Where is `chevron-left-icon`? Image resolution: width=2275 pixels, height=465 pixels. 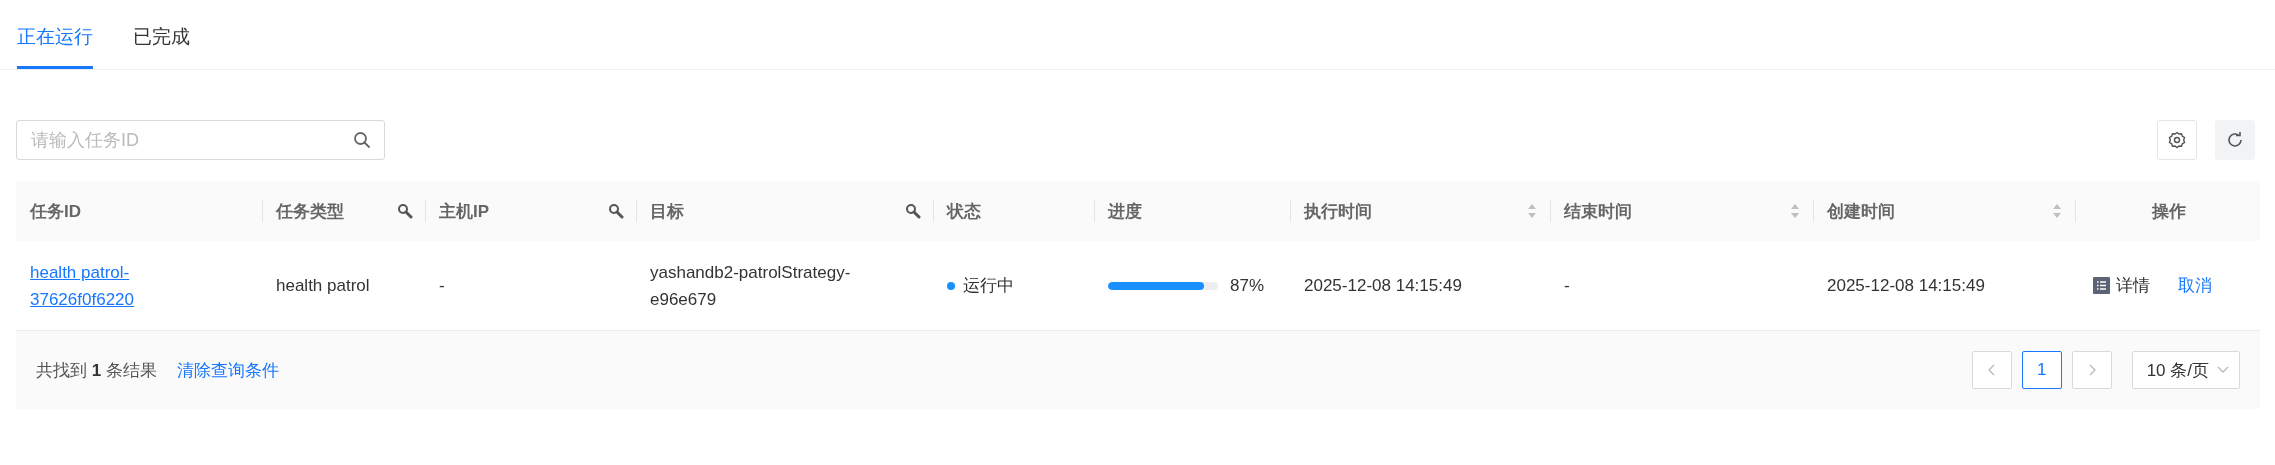 chevron-left-icon is located at coordinates (1991, 370).